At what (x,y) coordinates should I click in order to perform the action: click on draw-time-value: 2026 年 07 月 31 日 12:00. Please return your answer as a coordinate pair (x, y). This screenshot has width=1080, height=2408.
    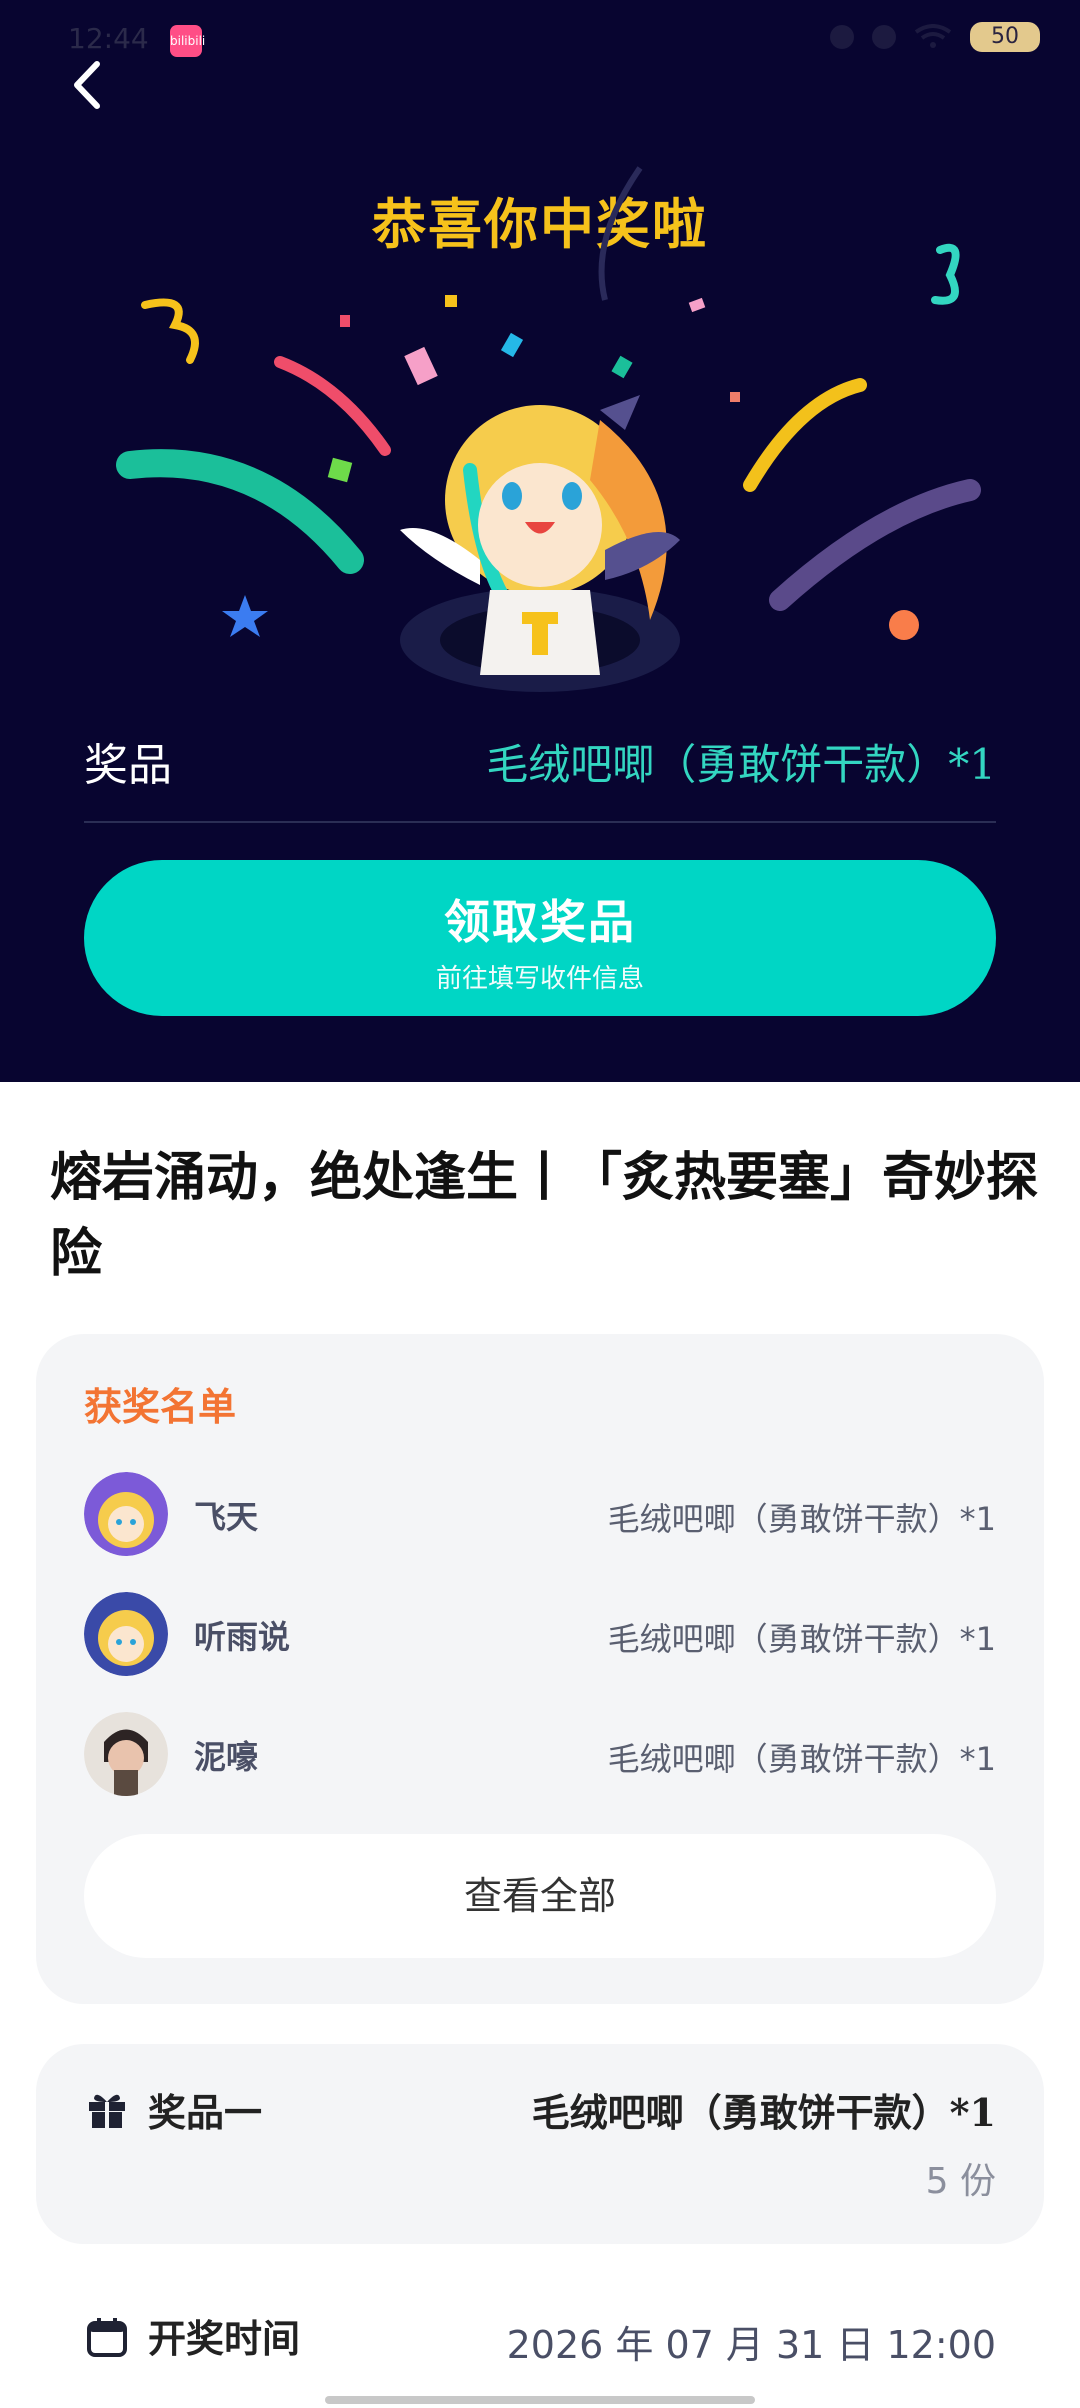
    Looking at the image, I should click on (751, 2345).